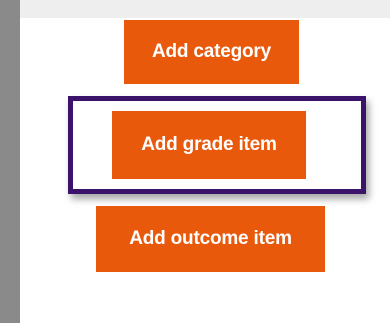 The height and width of the screenshot is (323, 390). I want to click on add-grade-item-button: Add grade item, so click(209, 145).